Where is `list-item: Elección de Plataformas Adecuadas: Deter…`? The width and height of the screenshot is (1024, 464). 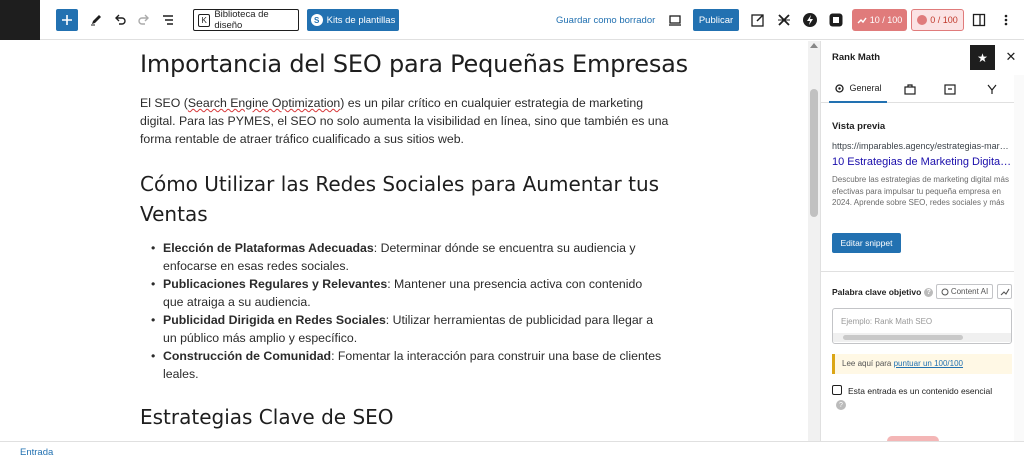 list-item: Elección de Plataformas Adecuadas: Deter… is located at coordinates (407, 257).